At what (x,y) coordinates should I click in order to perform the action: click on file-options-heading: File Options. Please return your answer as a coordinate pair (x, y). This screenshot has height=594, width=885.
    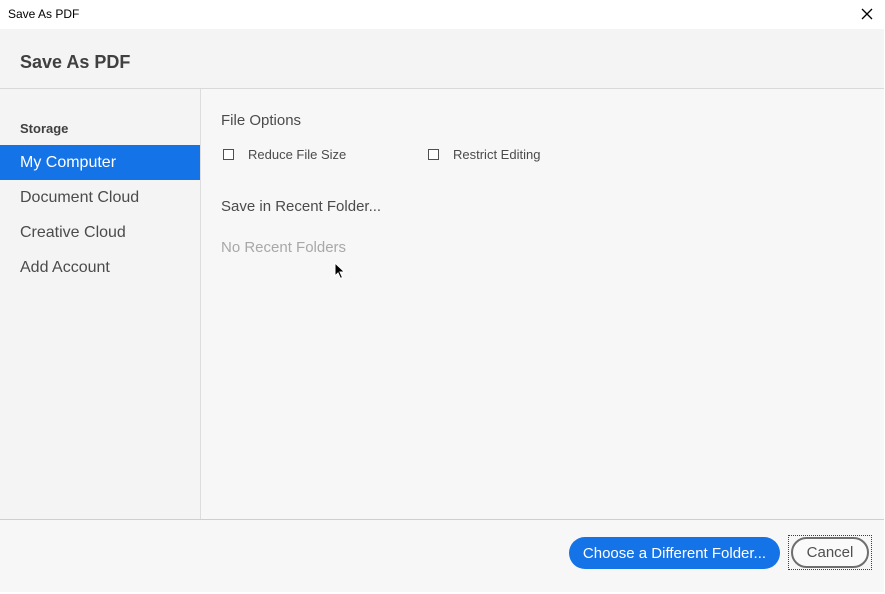
    Looking at the image, I should click on (261, 120).